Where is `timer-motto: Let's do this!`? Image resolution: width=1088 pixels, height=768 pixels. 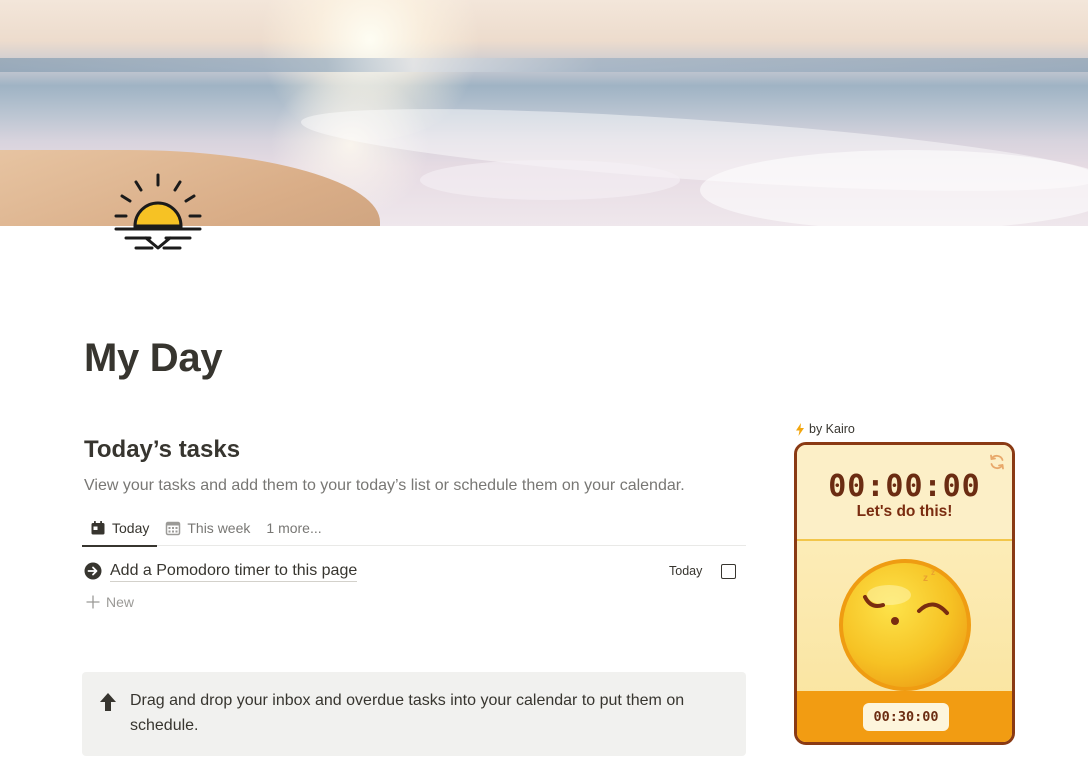 timer-motto: Let's do this! is located at coordinates (904, 511).